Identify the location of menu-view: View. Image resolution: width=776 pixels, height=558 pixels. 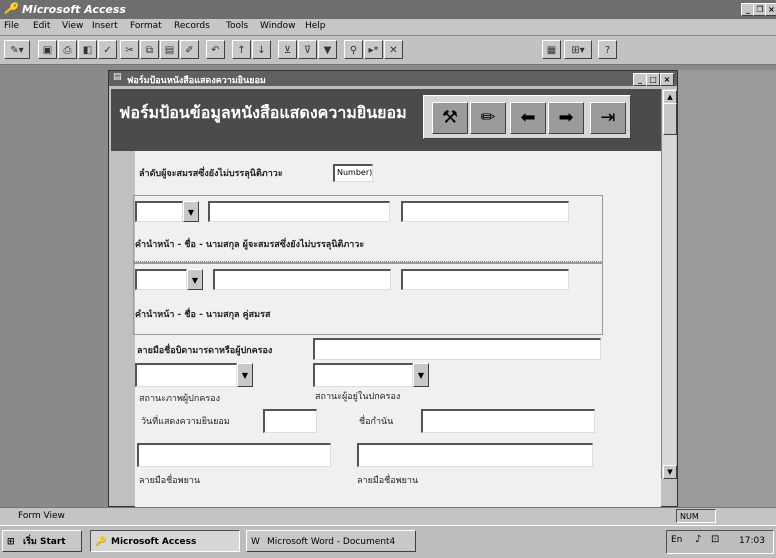
(72, 26).